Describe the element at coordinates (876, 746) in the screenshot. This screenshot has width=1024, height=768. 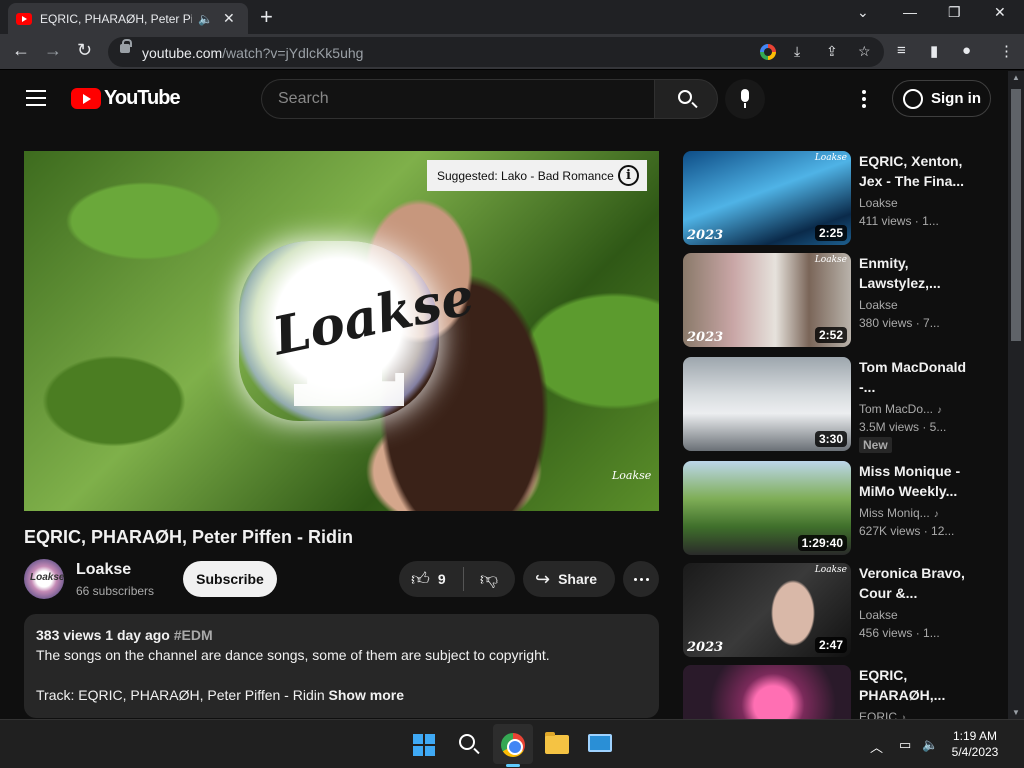
I see `tray-chevron-icon: ︿` at that location.